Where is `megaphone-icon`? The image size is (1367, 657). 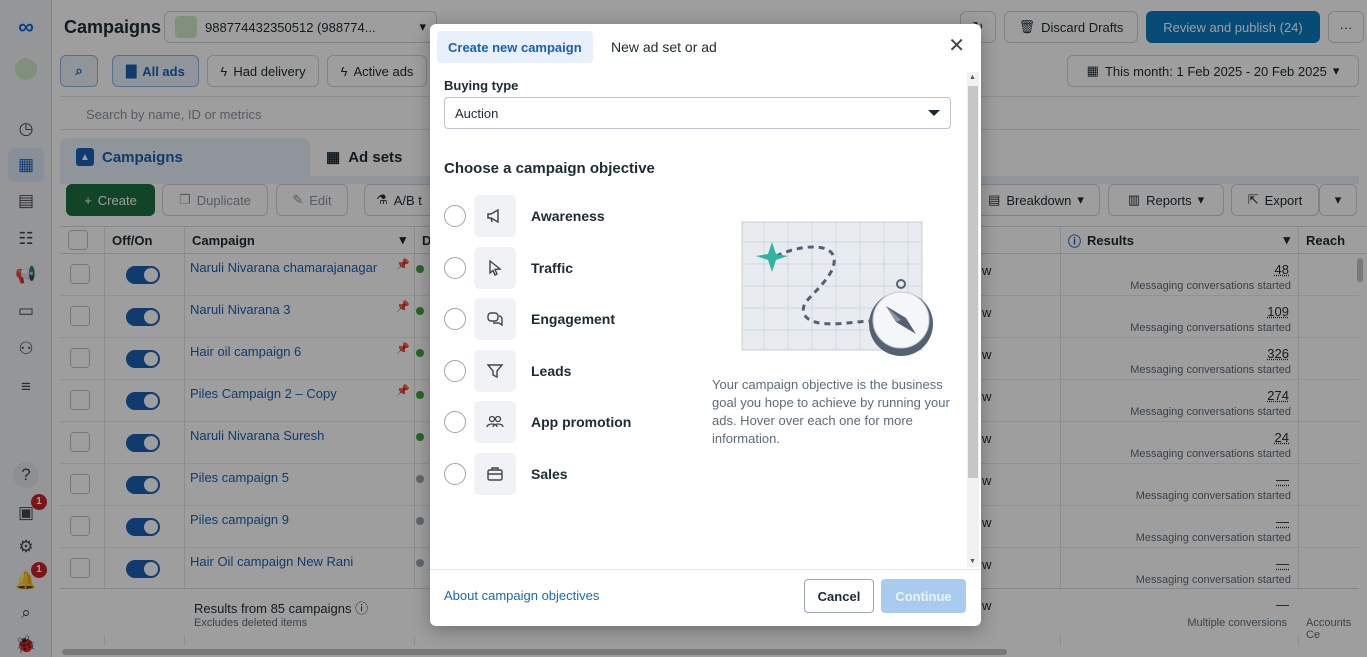
megaphone-icon is located at coordinates (495, 216).